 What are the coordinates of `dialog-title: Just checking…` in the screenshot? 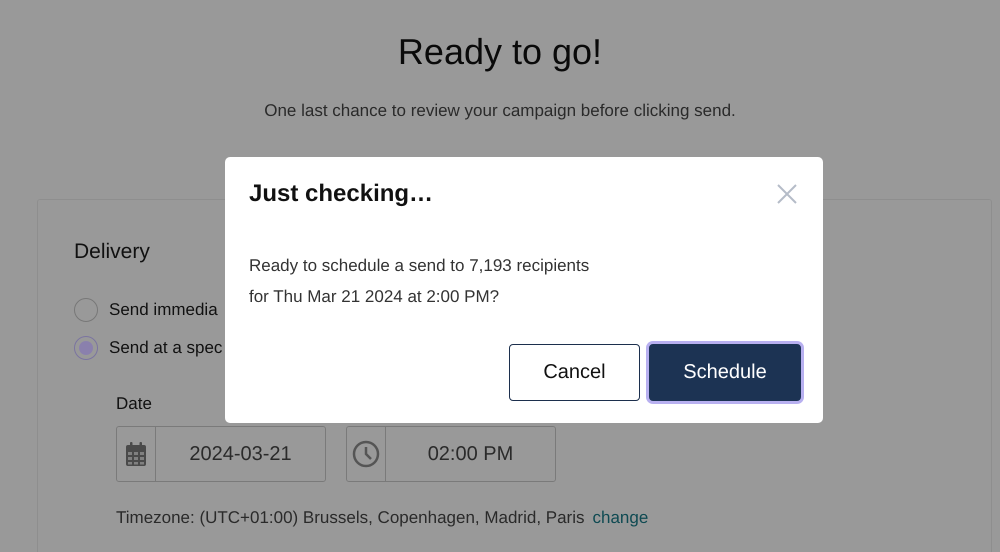 It's located at (341, 194).